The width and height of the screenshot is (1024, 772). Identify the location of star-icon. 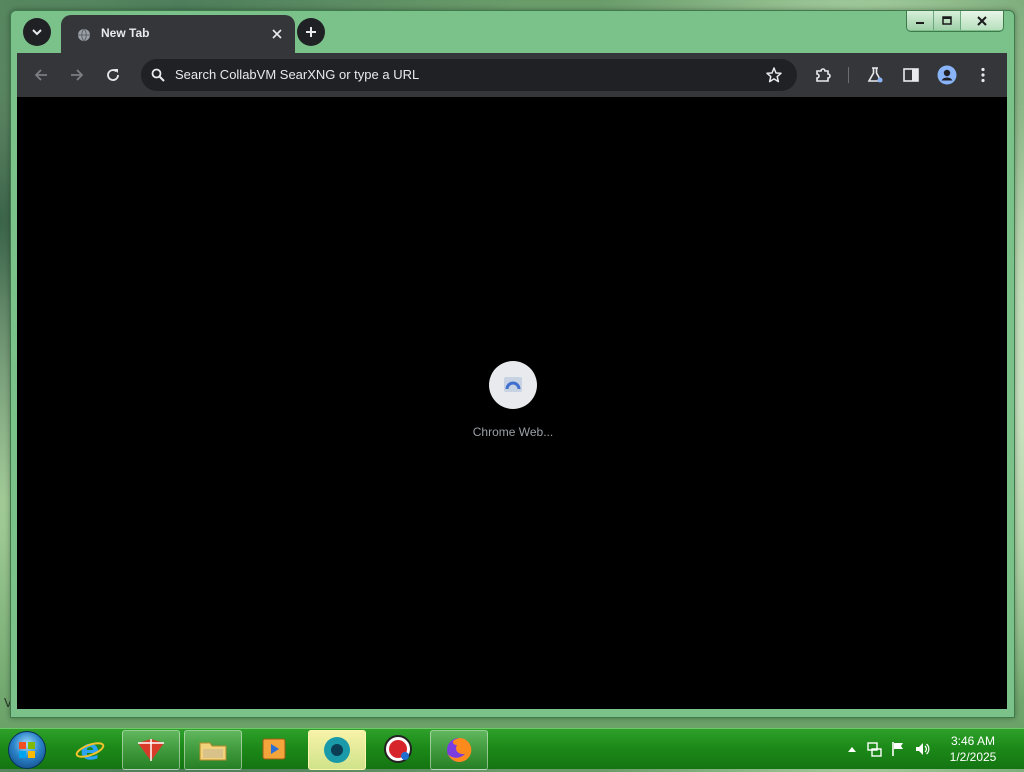
(774, 75).